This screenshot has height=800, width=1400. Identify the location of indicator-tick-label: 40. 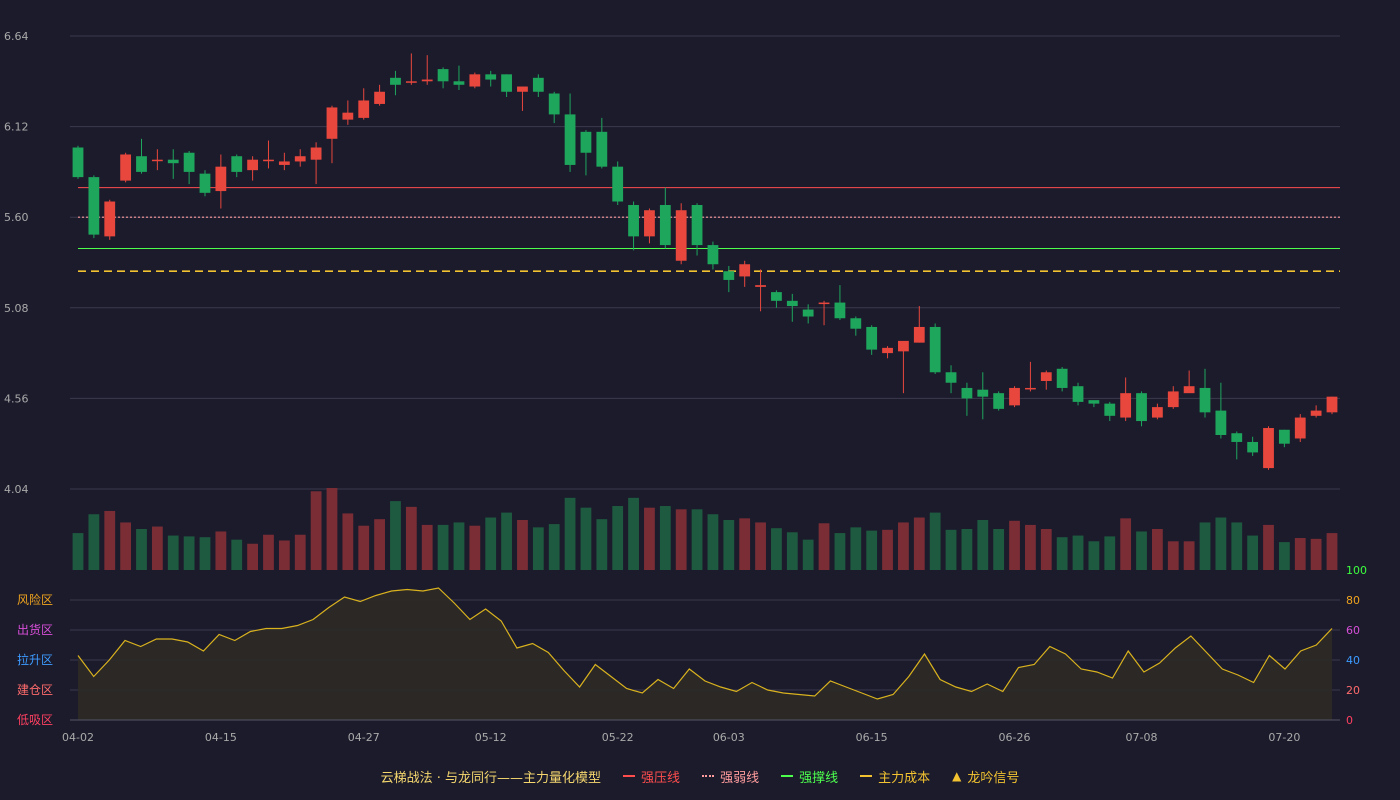
(1353, 660).